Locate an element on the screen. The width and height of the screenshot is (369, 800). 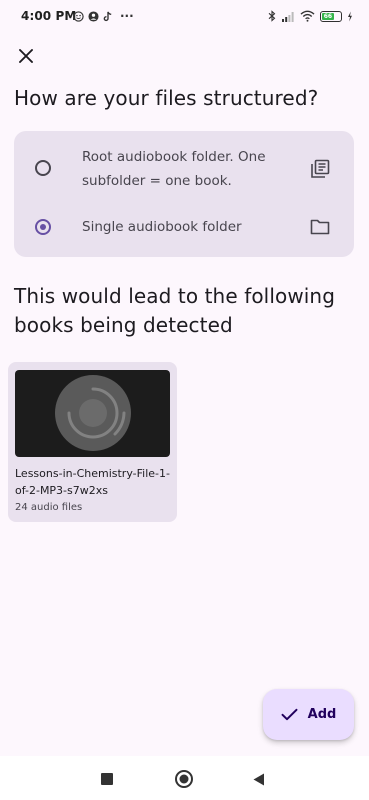
disc-cover-icon is located at coordinates (93, 413).